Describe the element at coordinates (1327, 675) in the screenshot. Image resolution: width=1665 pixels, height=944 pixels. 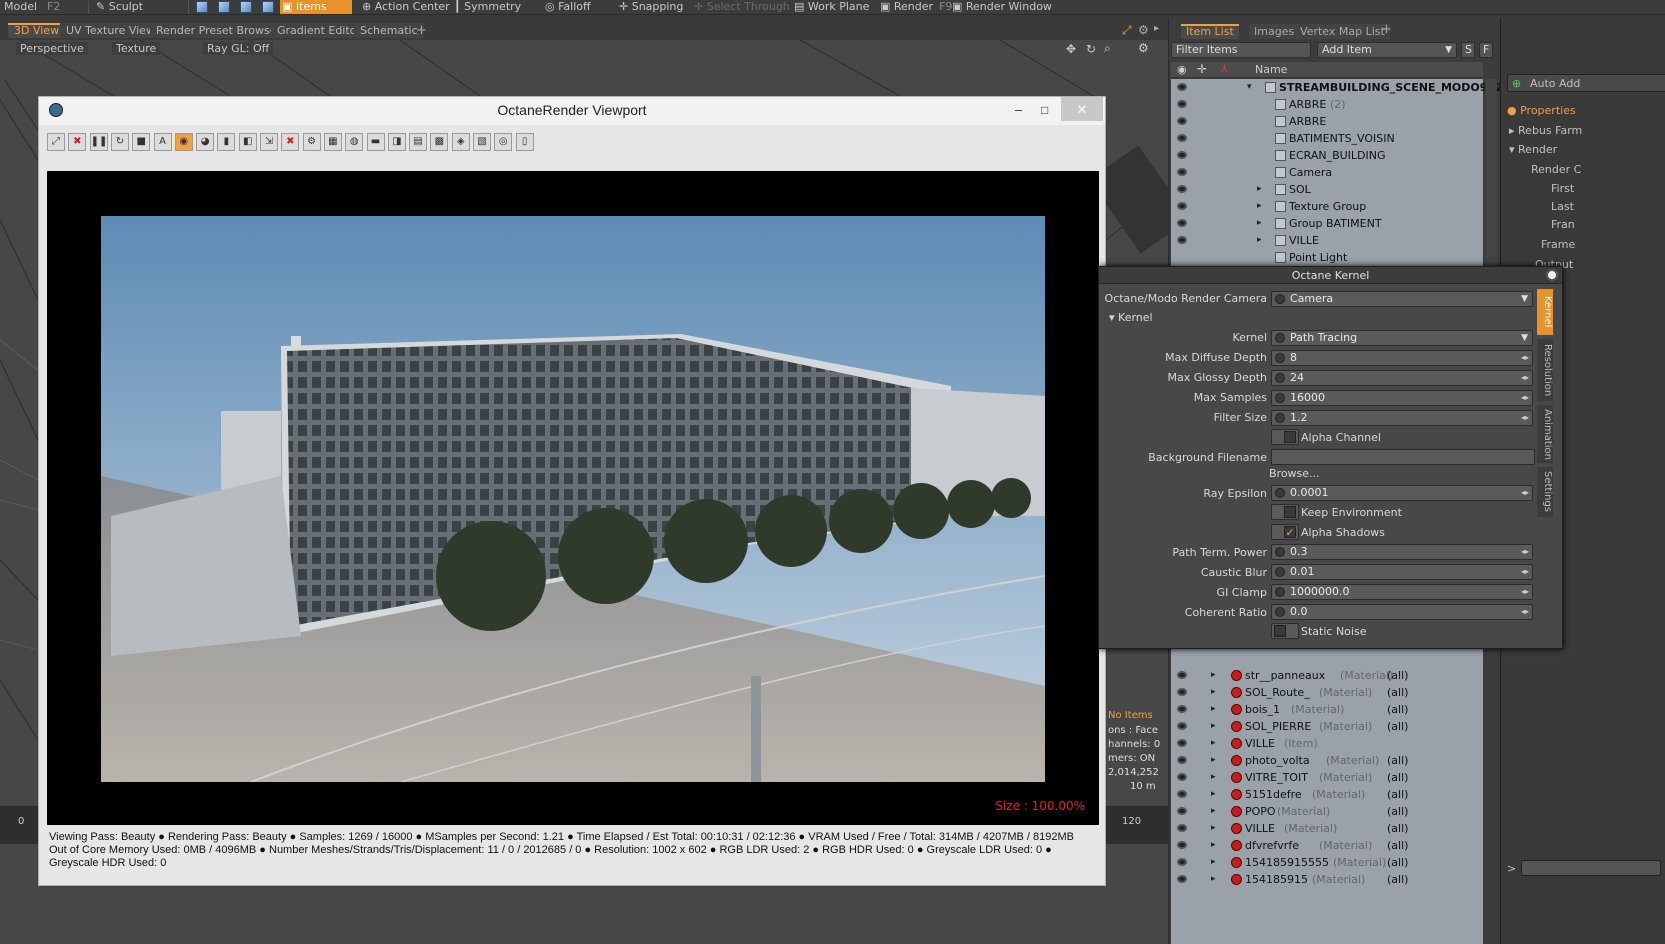
I see `material-row: ▸ str__panneaux (Material) (all)` at that location.